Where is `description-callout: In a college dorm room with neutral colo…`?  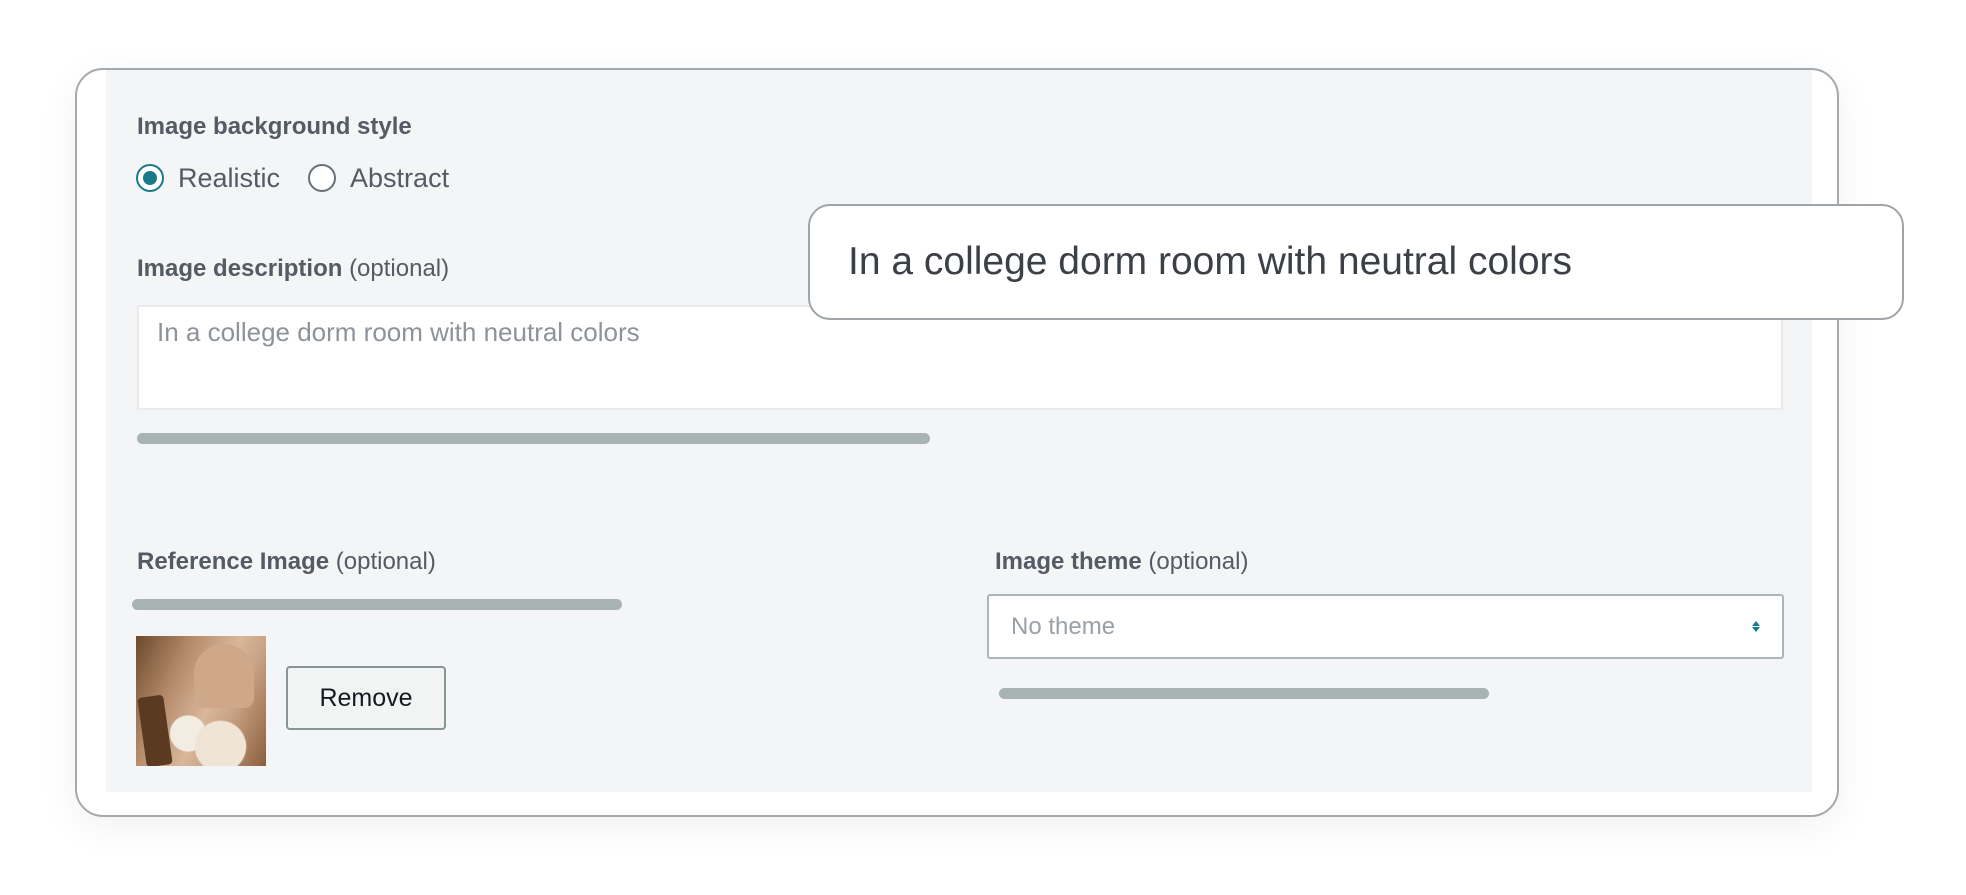
description-callout: In a college dorm room with neutral colo… is located at coordinates (1356, 262).